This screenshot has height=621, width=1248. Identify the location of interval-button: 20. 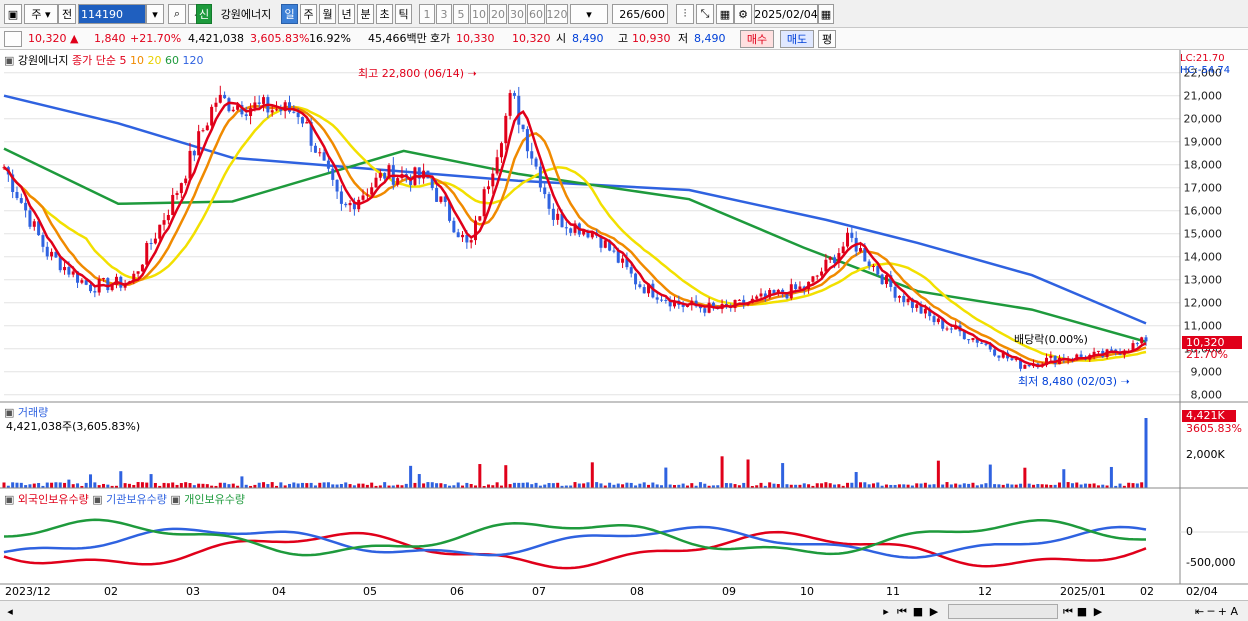
(498, 14).